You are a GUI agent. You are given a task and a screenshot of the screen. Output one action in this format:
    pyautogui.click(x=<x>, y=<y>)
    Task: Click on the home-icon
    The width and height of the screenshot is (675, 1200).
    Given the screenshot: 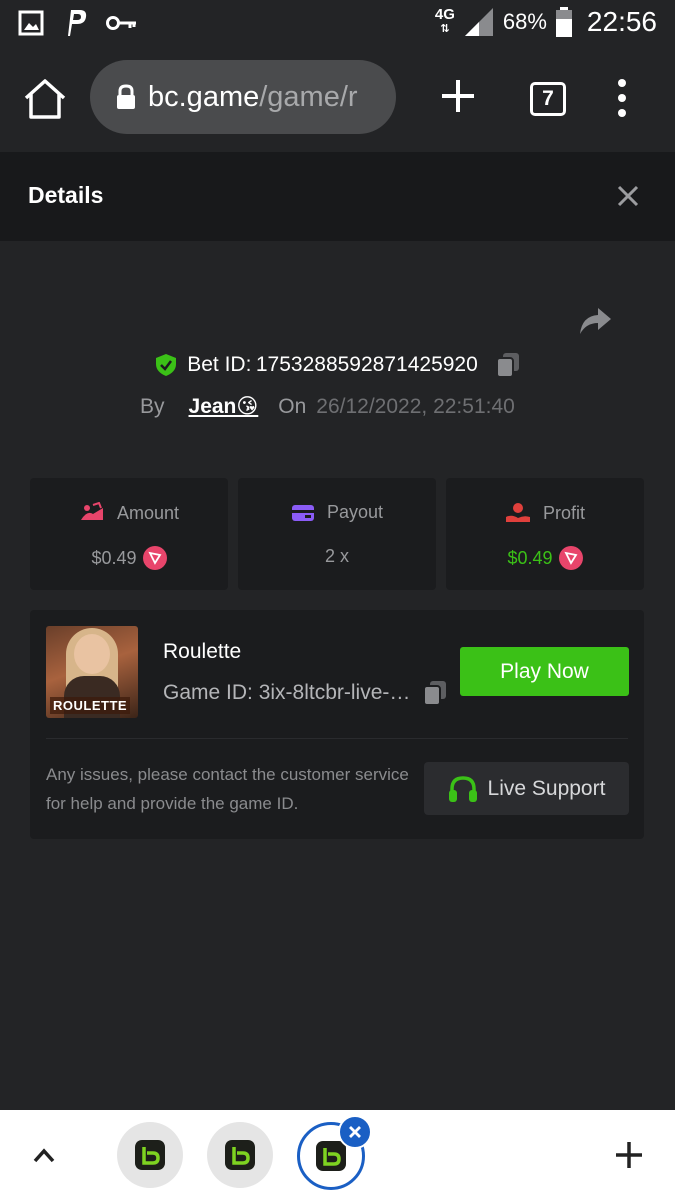 What is the action you would take?
    pyautogui.click(x=45, y=99)
    